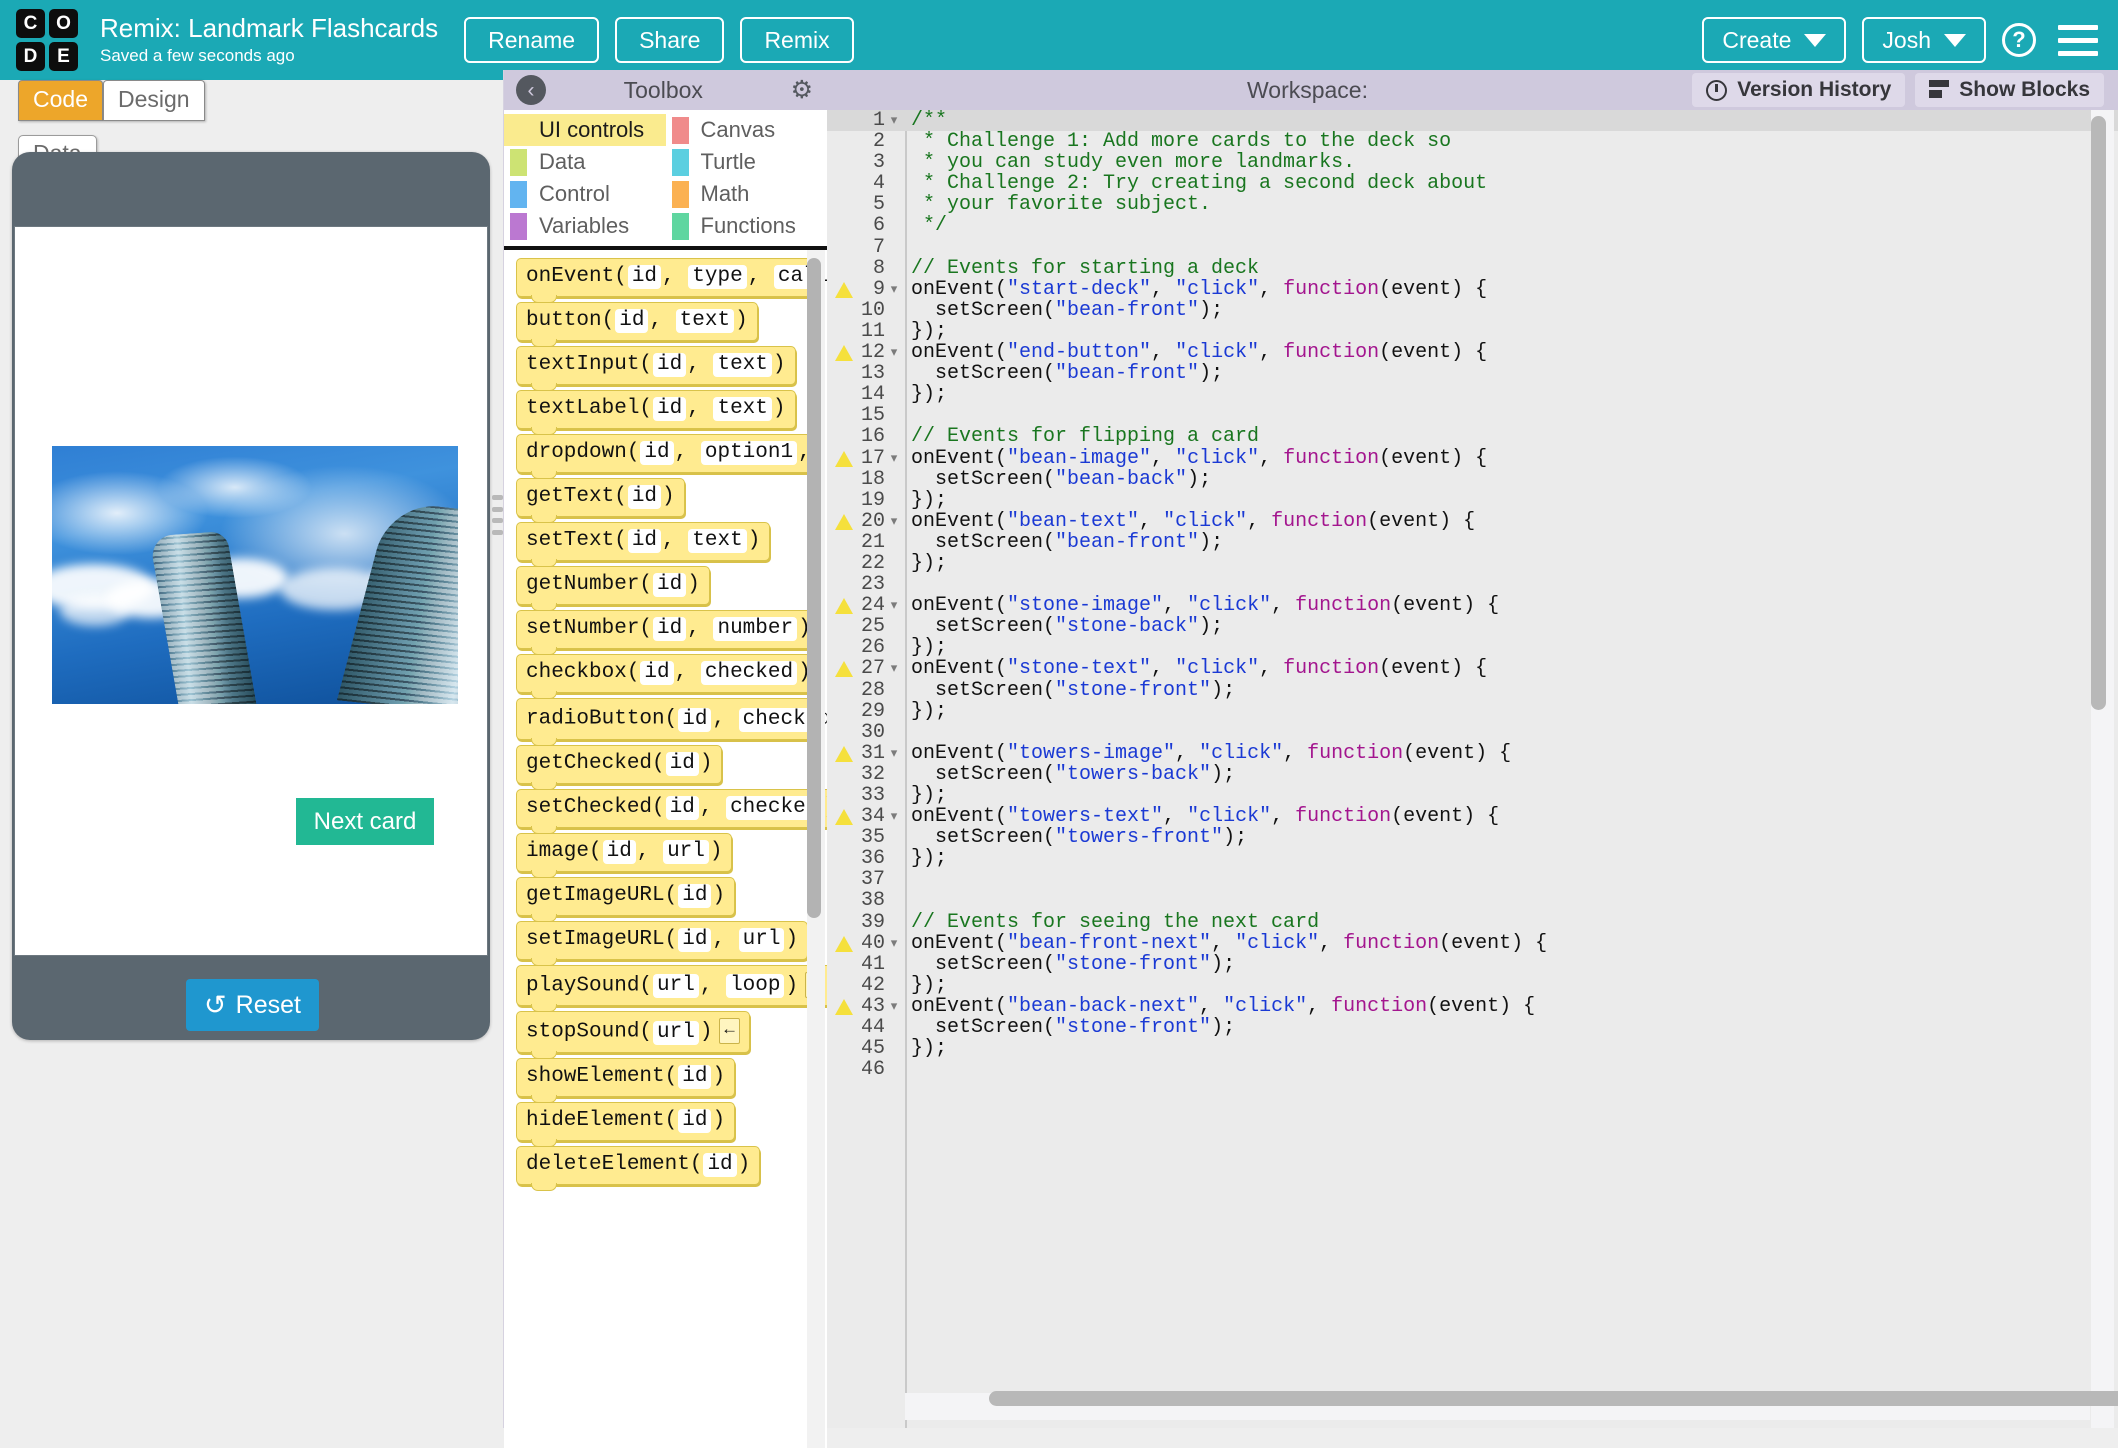 This screenshot has height=1448, width=2118. I want to click on code-line: 29});, so click(1472, 711).